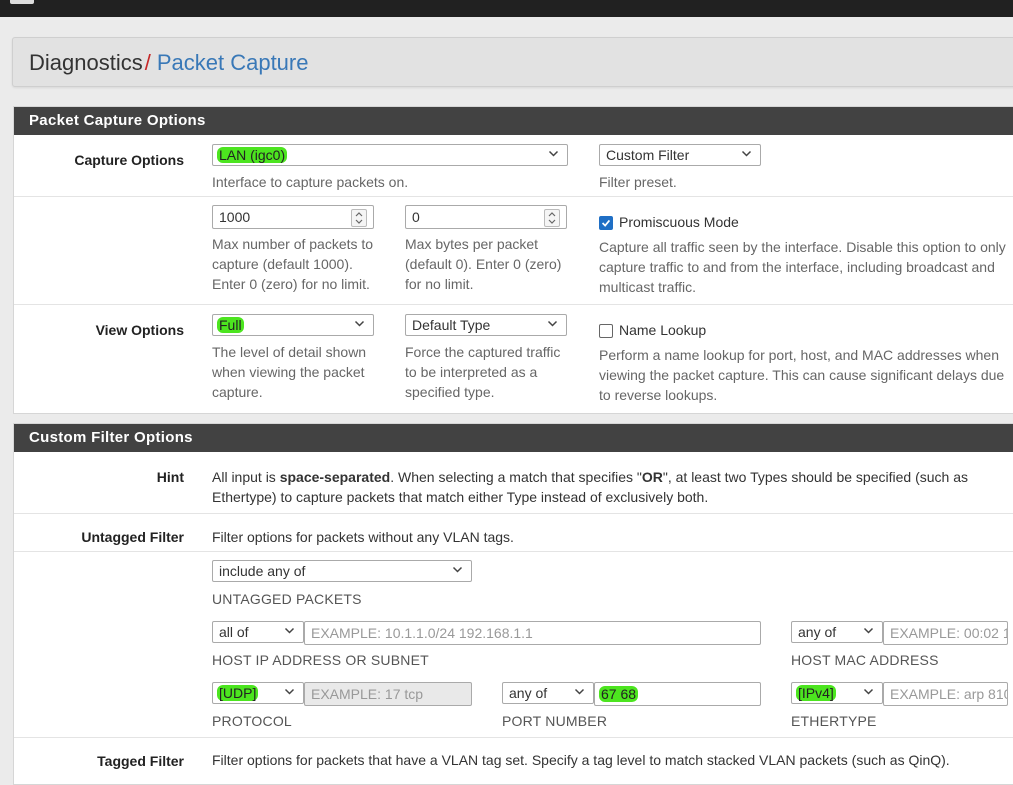 The image size is (1013, 785). What do you see at coordinates (293, 325) in the screenshot?
I see `view-level-select: Full` at bounding box center [293, 325].